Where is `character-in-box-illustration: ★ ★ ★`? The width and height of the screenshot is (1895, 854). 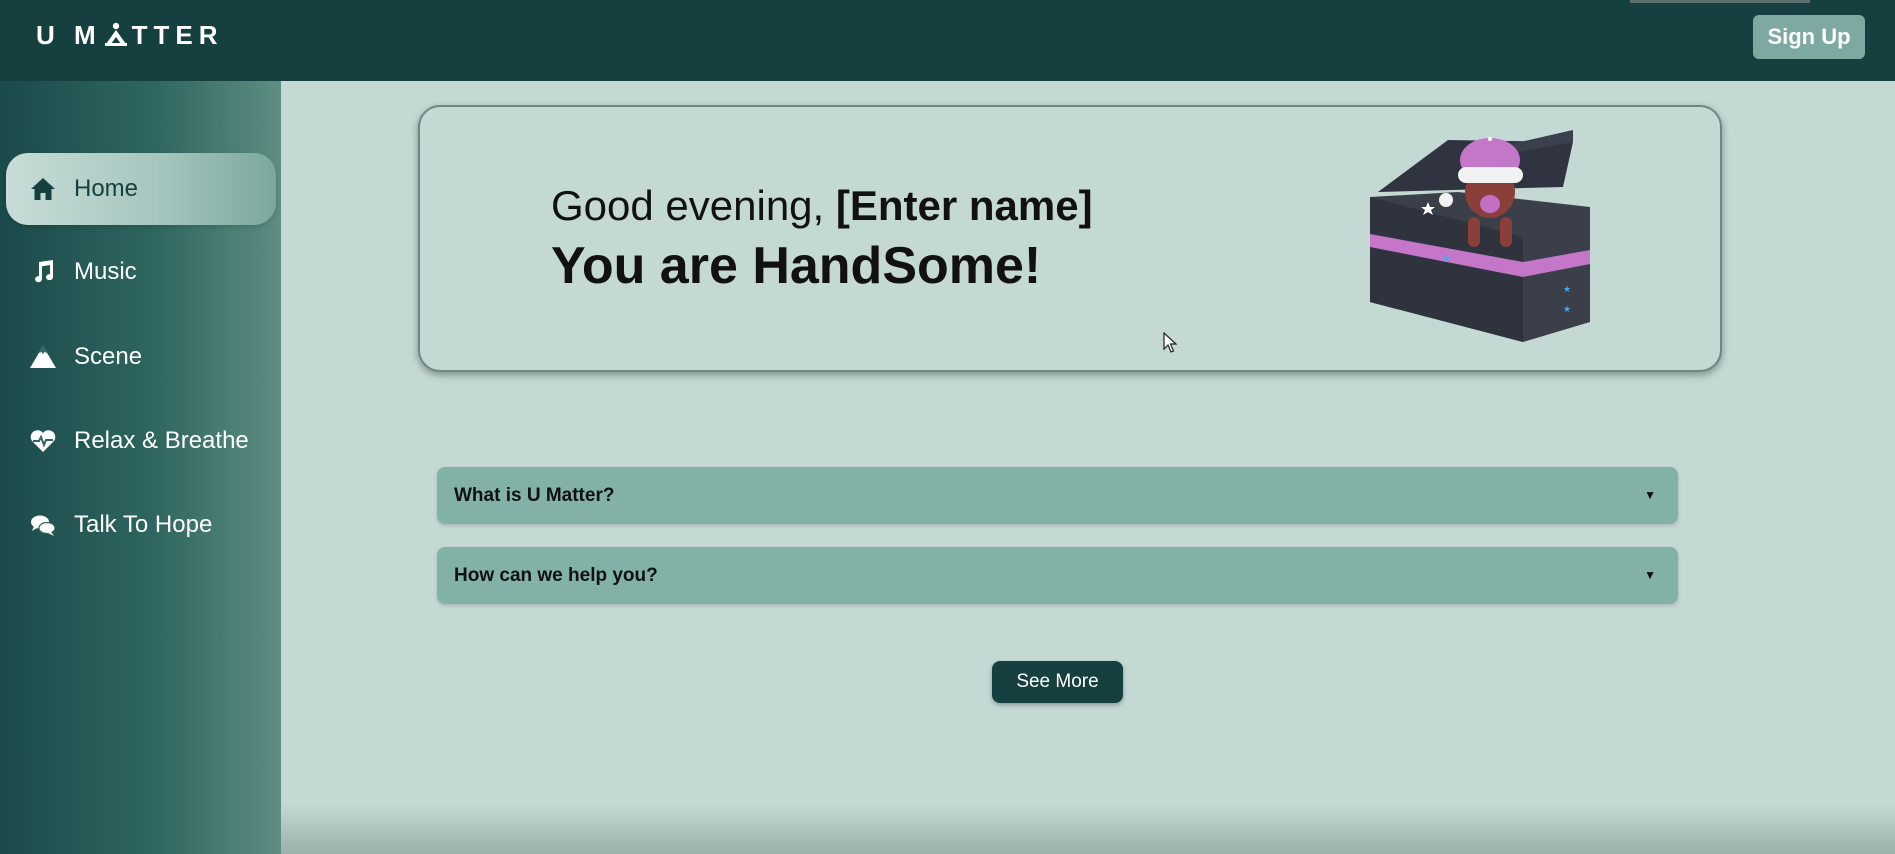 character-in-box-illustration: ★ ★ ★ is located at coordinates (1480, 236).